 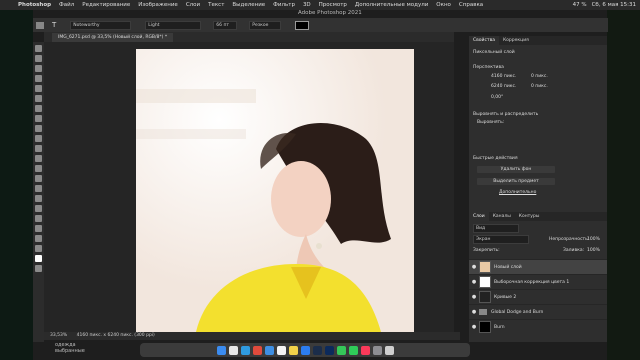 I want to click on antialias-select: Резкое, so click(x=265, y=25).